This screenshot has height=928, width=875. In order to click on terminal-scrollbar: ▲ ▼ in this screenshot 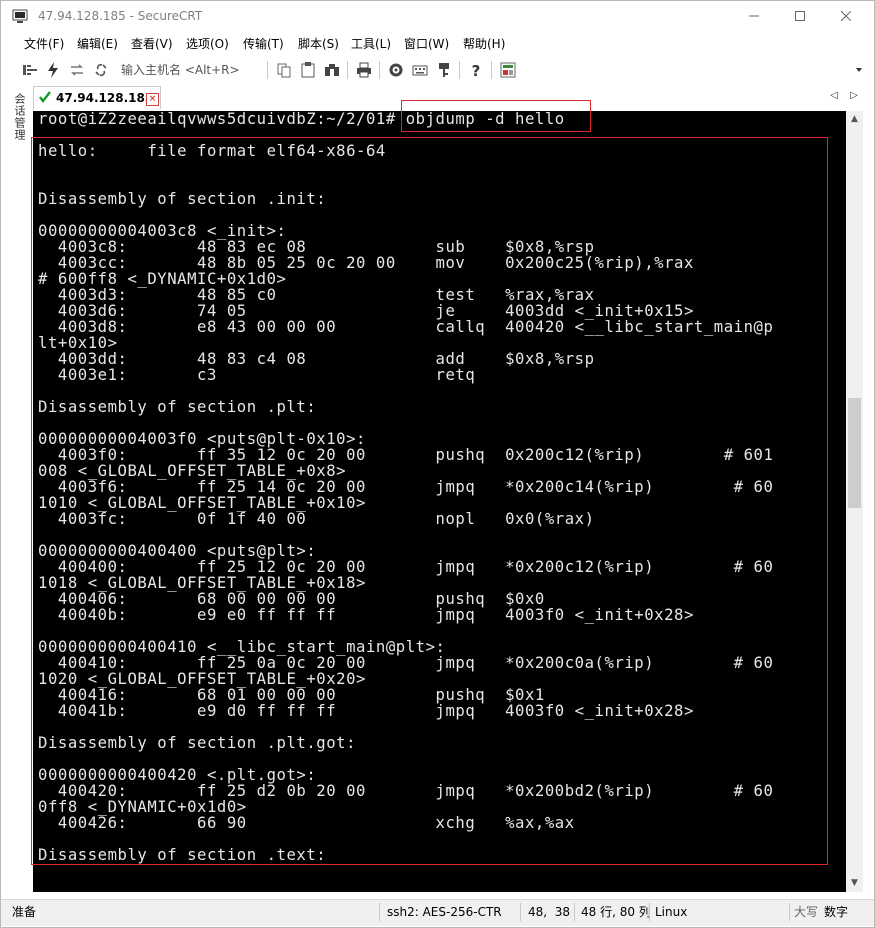, I will do `click(854, 501)`.